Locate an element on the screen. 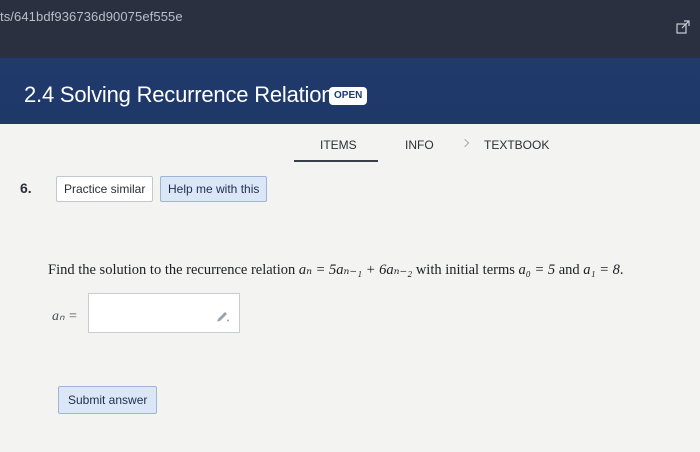 The height and width of the screenshot is (452, 700). tab-textbook: TEXTBOOK is located at coordinates (516, 145).